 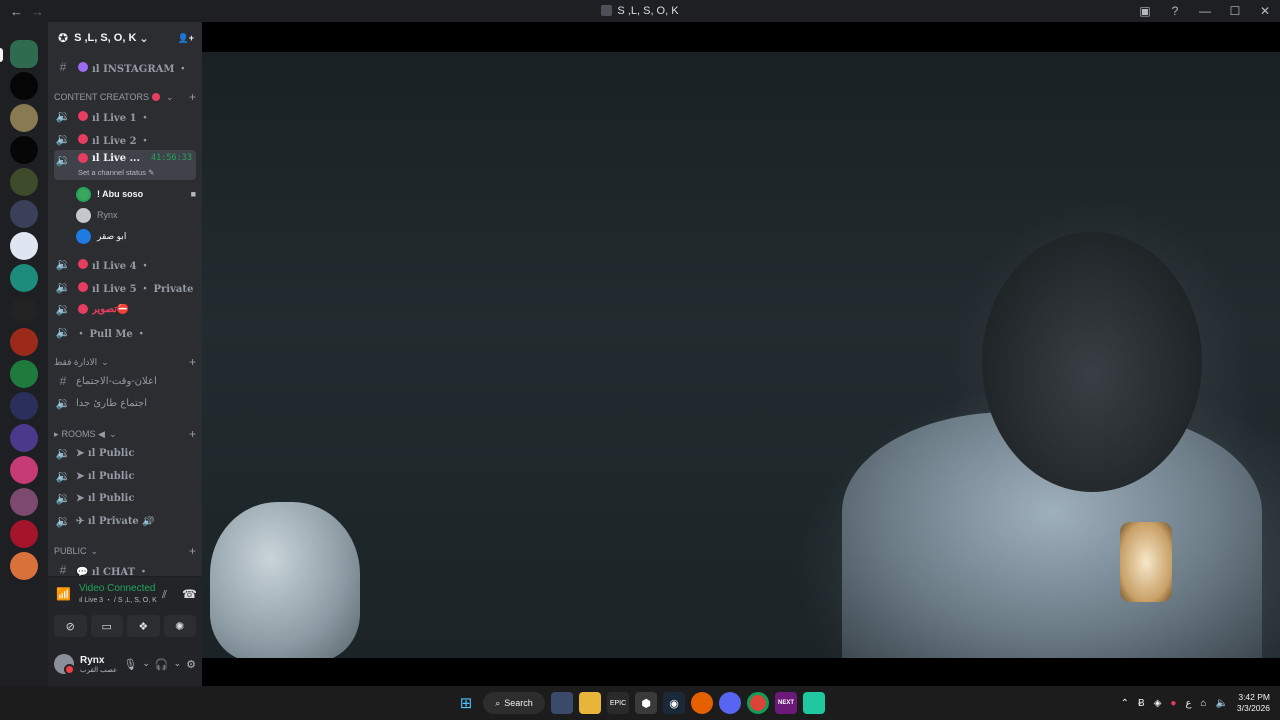 I want to click on voice-user: ! Abu soso ■, so click(x=136, y=194).